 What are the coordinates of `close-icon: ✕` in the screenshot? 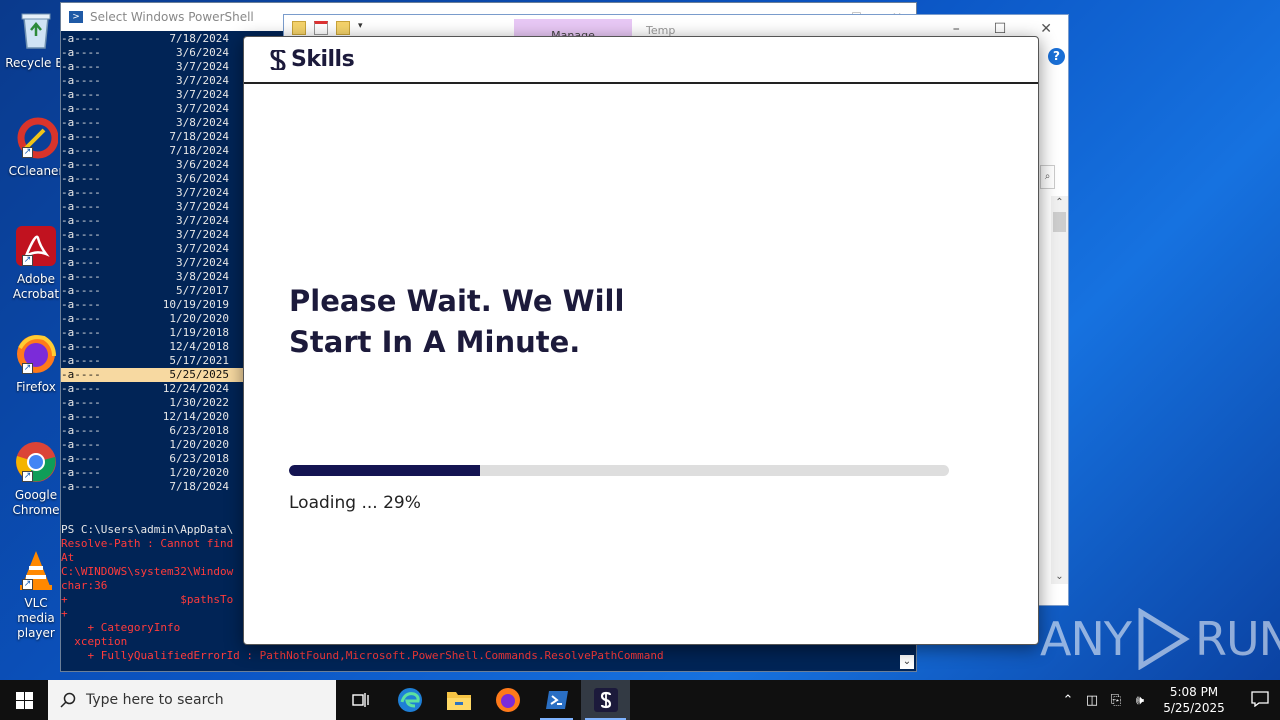 It's located at (1046, 29).